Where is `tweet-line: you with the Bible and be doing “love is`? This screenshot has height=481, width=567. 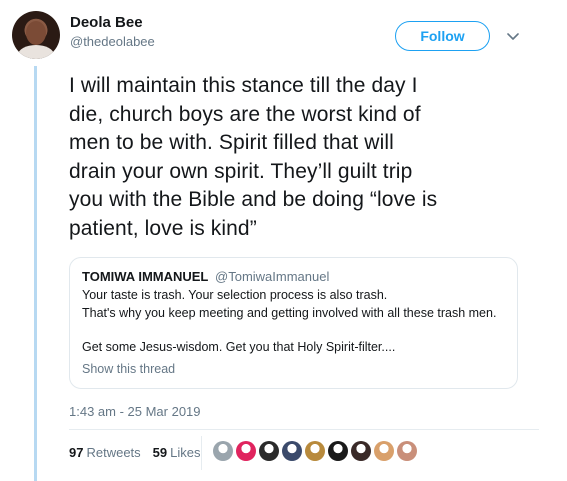
tweet-line: you with the Bible and be doing “love is is located at coordinates (253, 199).